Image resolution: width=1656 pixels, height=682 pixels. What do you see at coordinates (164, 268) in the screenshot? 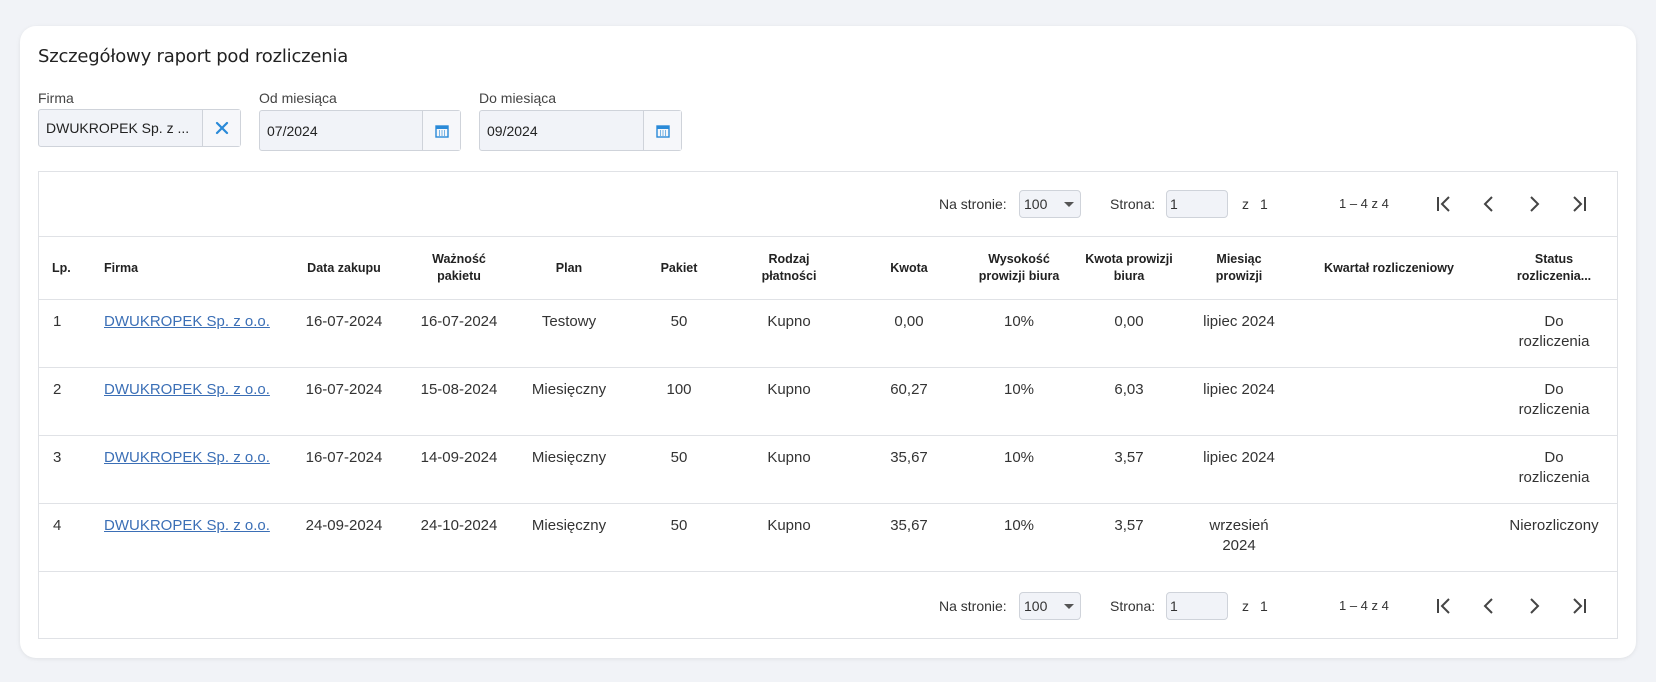
I see `col-firma: Firma` at bounding box center [164, 268].